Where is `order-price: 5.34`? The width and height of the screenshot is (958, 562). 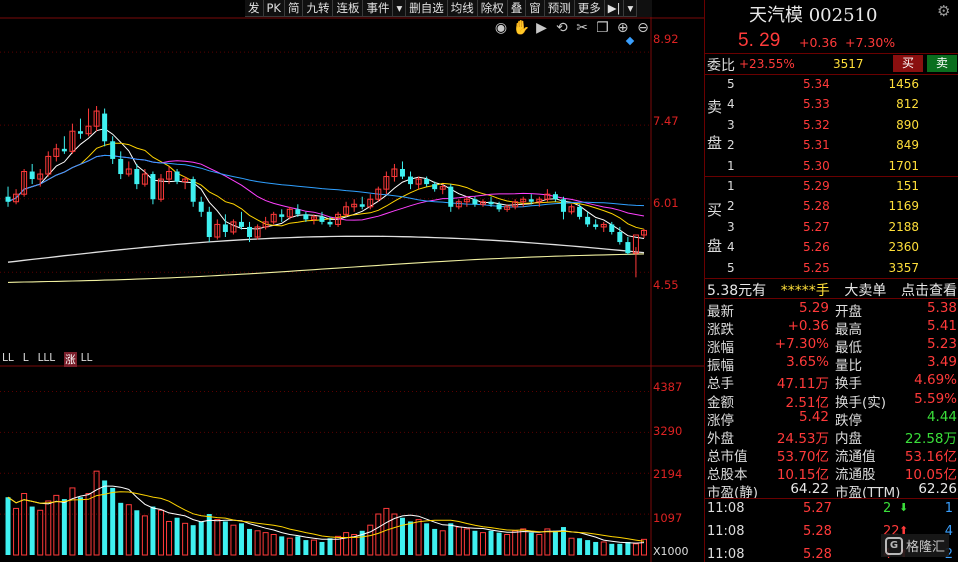 order-price: 5.34 is located at coordinates (816, 84).